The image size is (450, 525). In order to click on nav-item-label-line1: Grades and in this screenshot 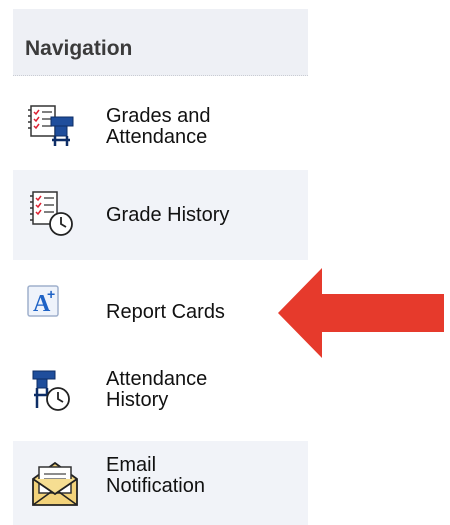, I will do `click(158, 116)`.